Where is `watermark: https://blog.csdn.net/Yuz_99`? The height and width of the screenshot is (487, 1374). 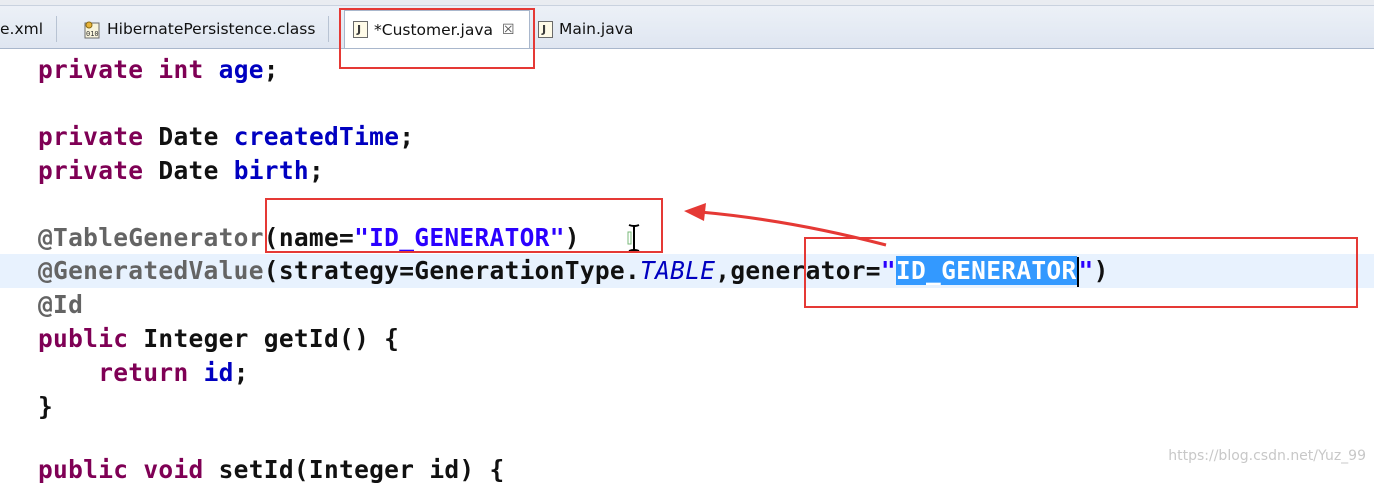 watermark: https://blog.csdn.net/Yuz_99 is located at coordinates (1267, 456).